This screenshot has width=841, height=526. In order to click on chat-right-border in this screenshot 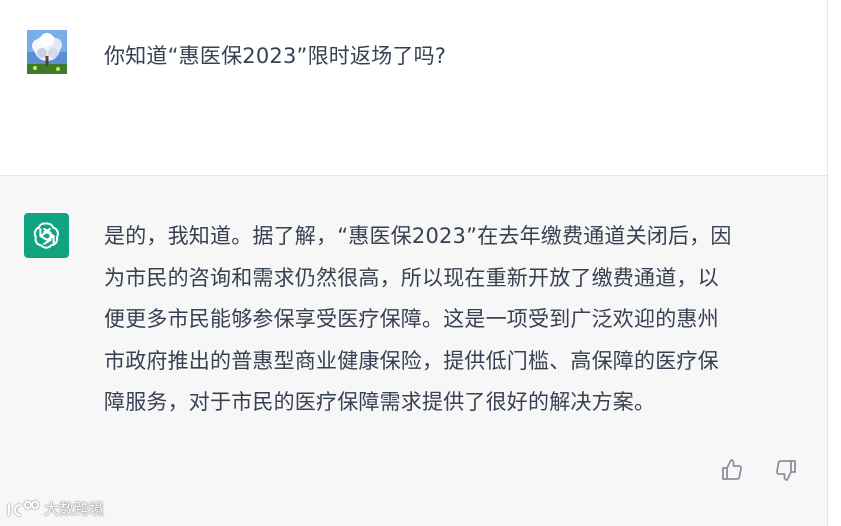, I will do `click(827, 263)`.